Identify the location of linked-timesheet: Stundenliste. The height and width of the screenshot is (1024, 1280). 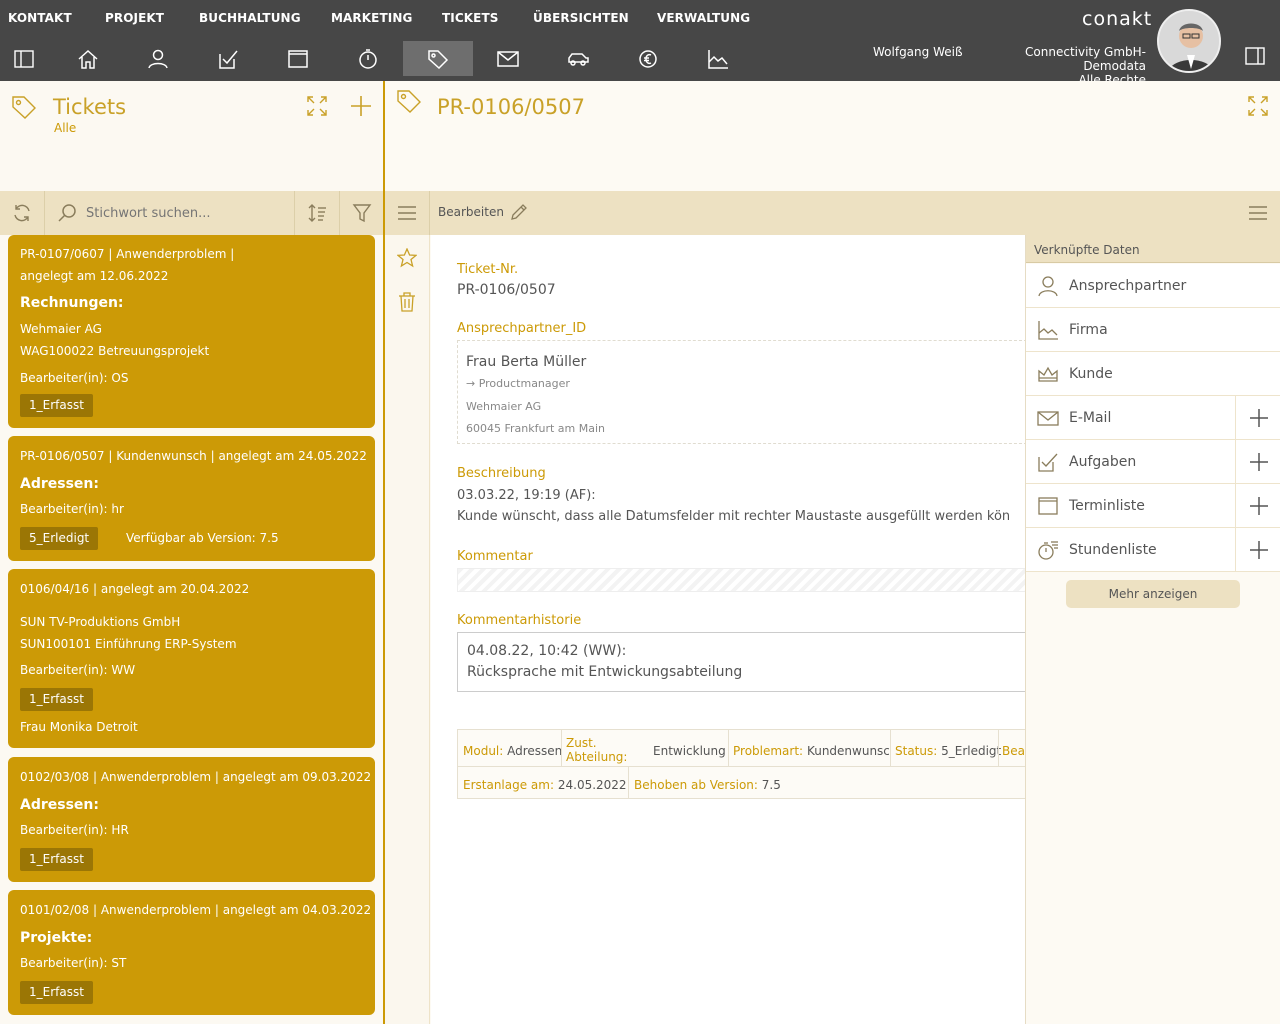
(1153, 550).